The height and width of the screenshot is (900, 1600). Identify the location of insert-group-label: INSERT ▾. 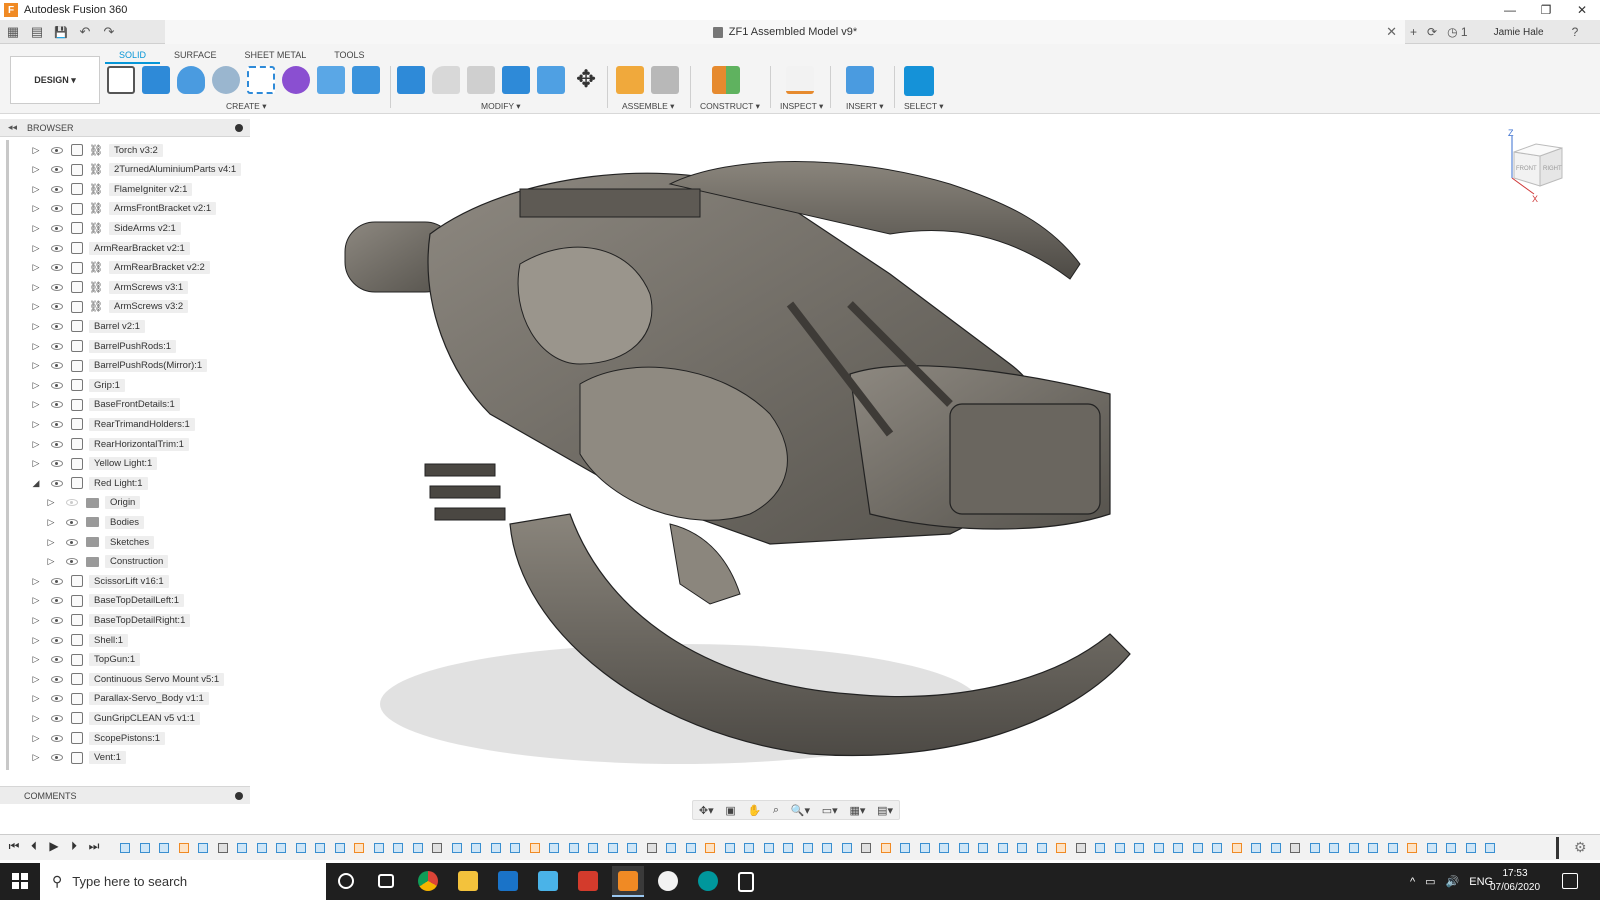
(865, 106).